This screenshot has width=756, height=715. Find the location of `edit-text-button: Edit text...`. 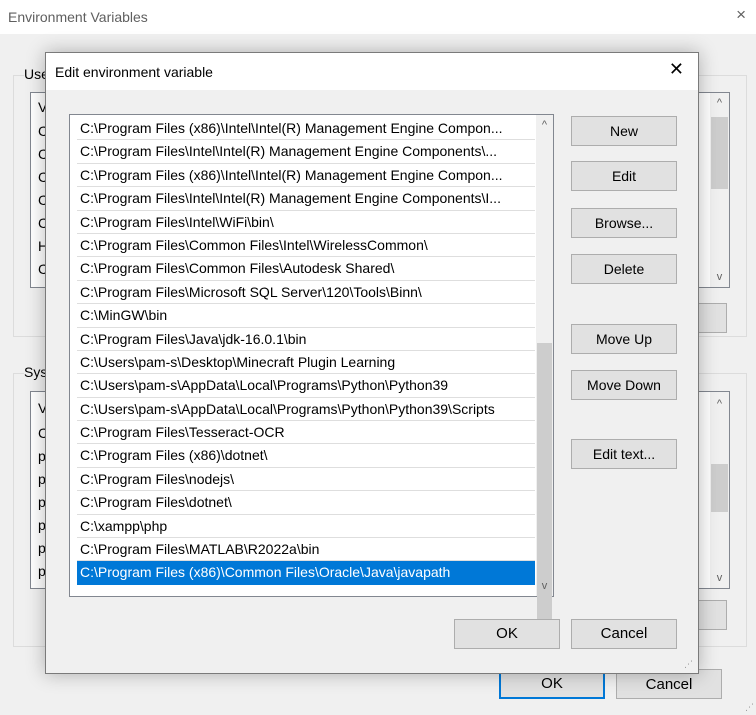

edit-text-button: Edit text... is located at coordinates (624, 454).